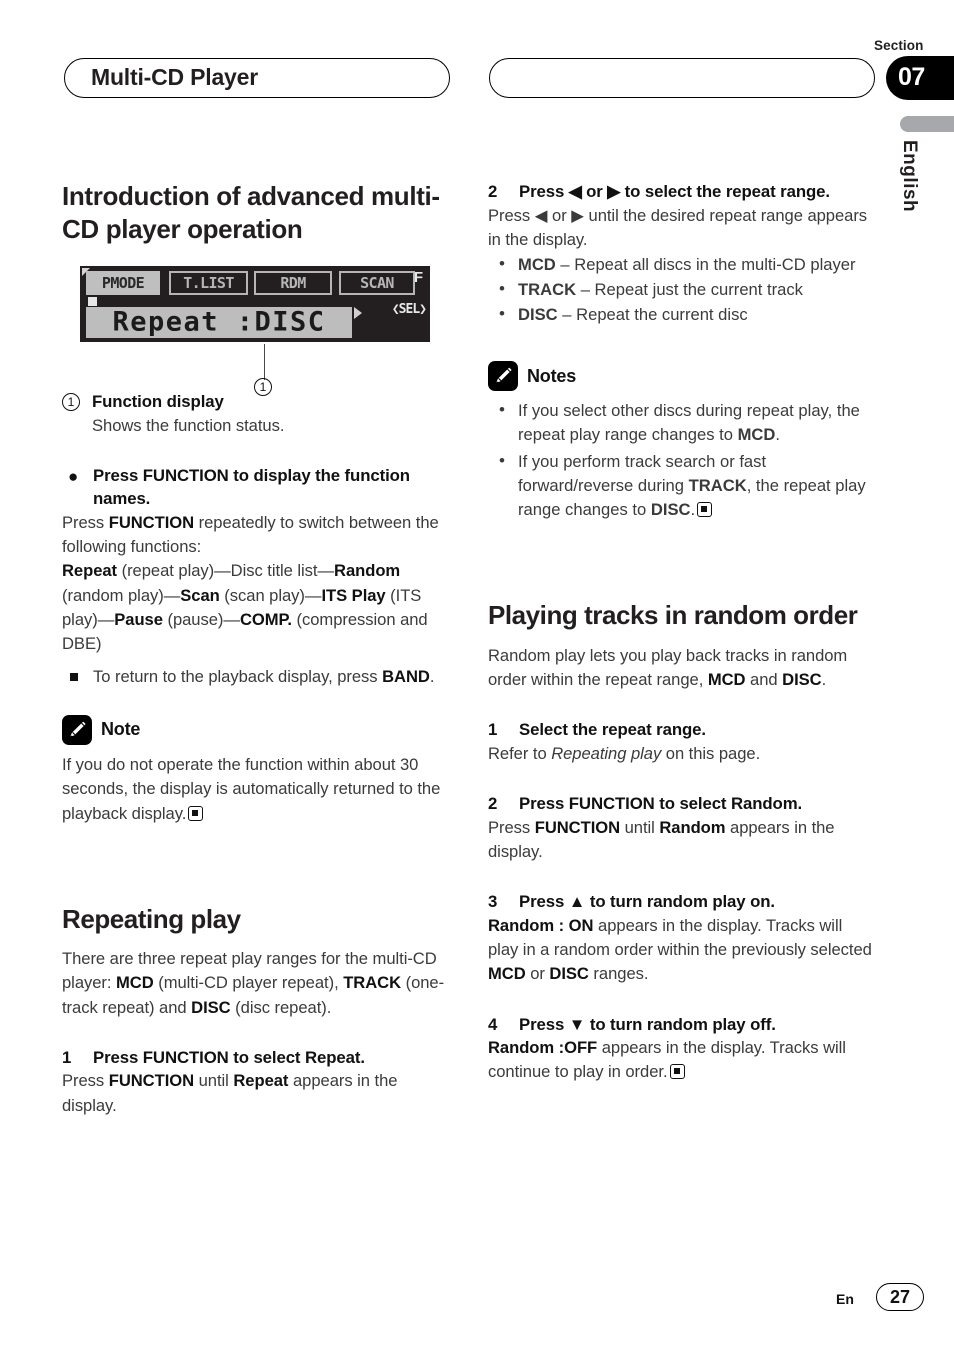  What do you see at coordinates (900, 1297) in the screenshot?
I see `page-number: 27` at bounding box center [900, 1297].